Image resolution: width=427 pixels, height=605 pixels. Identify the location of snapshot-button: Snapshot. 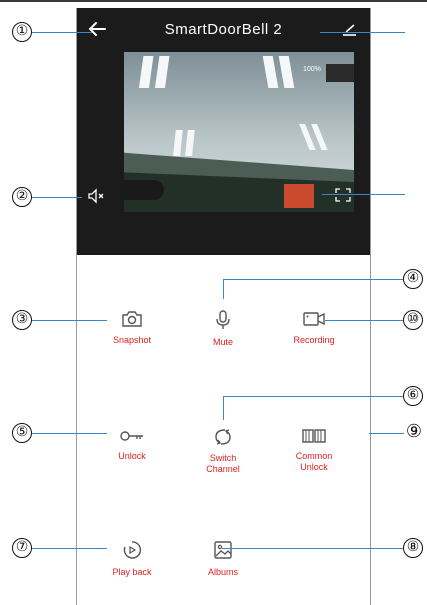
(132, 327).